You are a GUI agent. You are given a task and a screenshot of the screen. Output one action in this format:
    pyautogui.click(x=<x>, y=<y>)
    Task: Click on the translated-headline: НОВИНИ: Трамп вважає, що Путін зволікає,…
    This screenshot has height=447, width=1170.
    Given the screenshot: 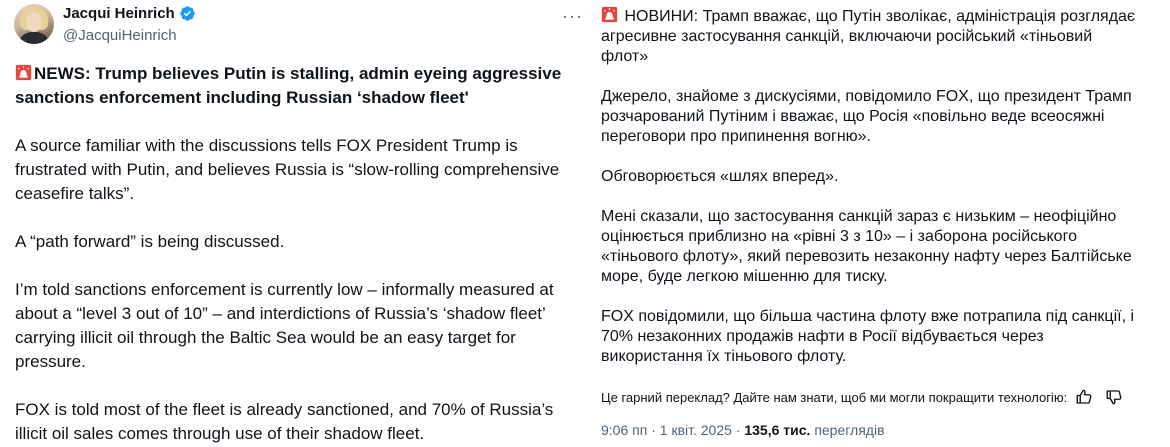 What is the action you would take?
    pyautogui.click(x=885, y=36)
    